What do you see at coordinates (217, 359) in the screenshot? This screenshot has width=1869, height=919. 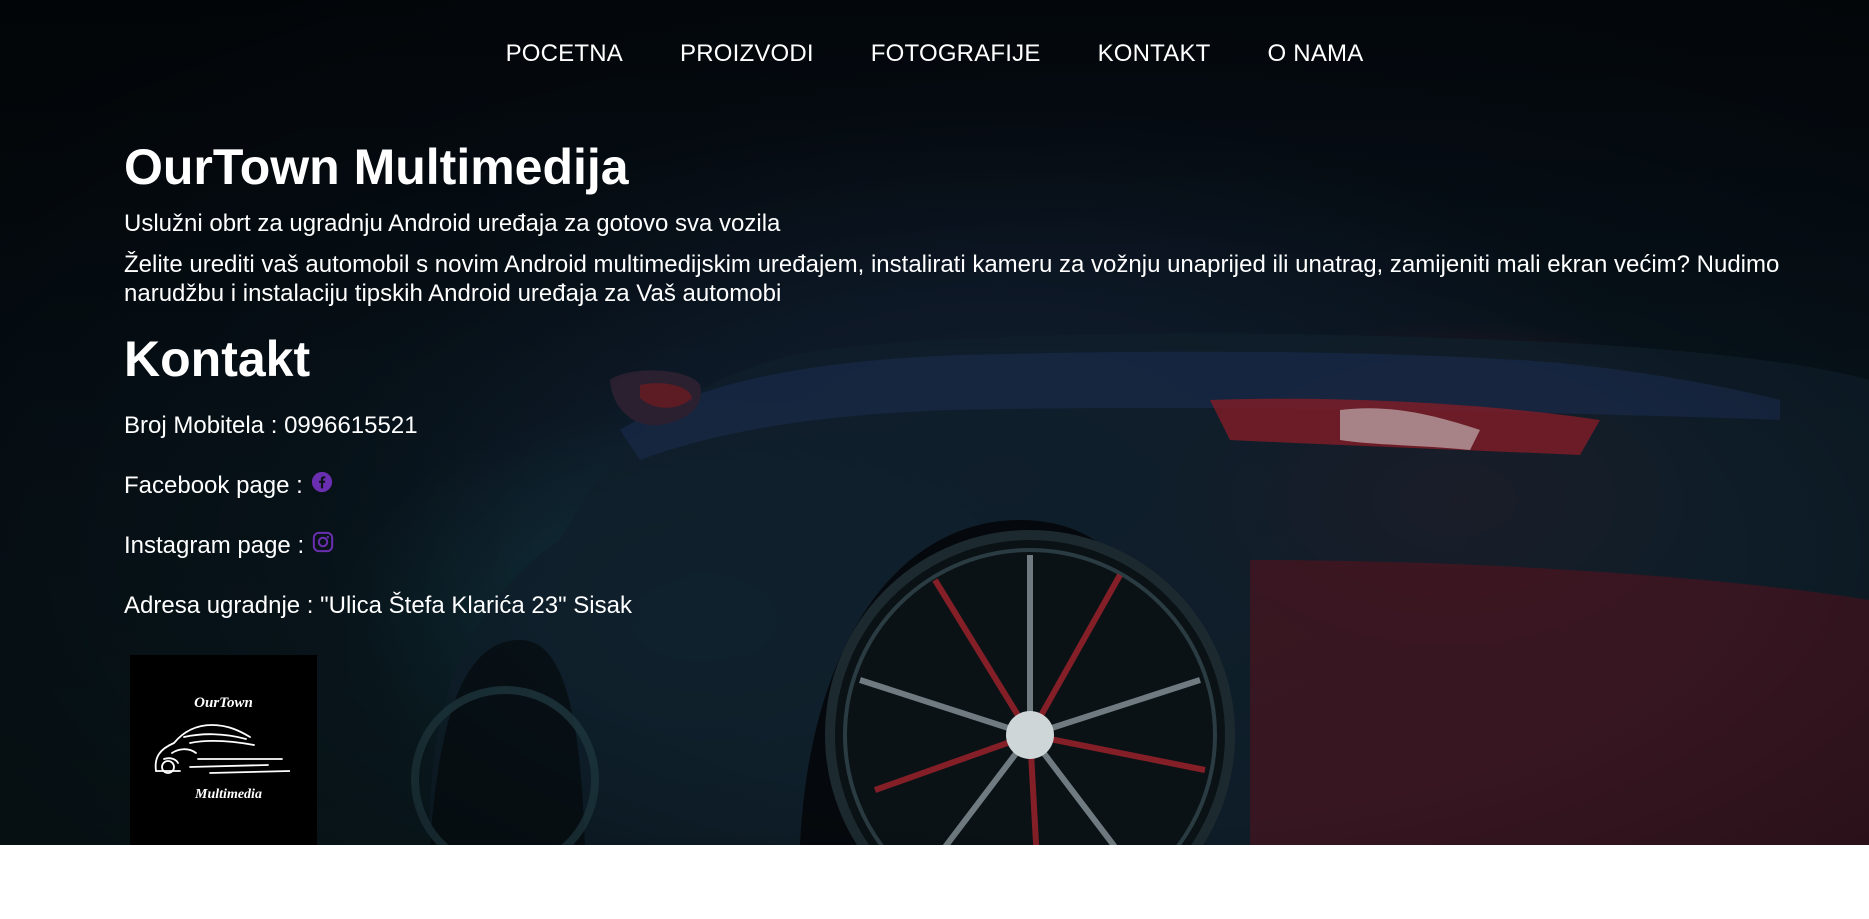 I see `kontakt-heading: Kontakt` at bounding box center [217, 359].